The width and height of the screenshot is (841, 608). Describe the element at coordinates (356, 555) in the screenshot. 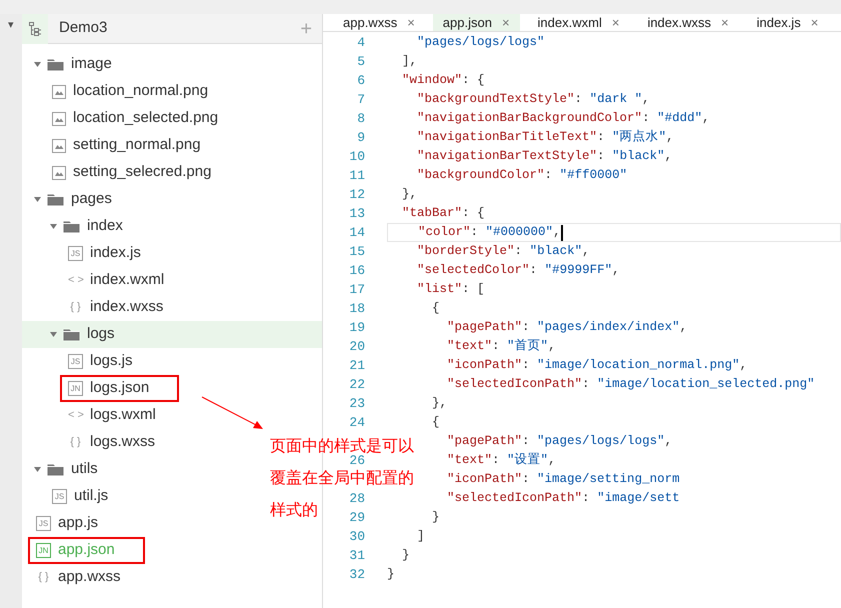

I see `line-number: 31` at that location.